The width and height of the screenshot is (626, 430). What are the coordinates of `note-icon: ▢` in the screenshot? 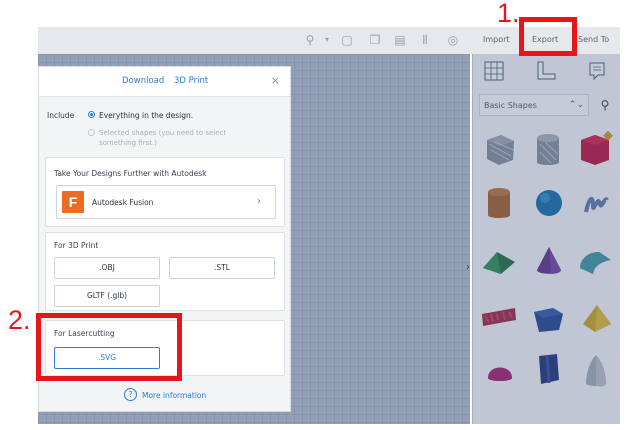 It's located at (347, 40).